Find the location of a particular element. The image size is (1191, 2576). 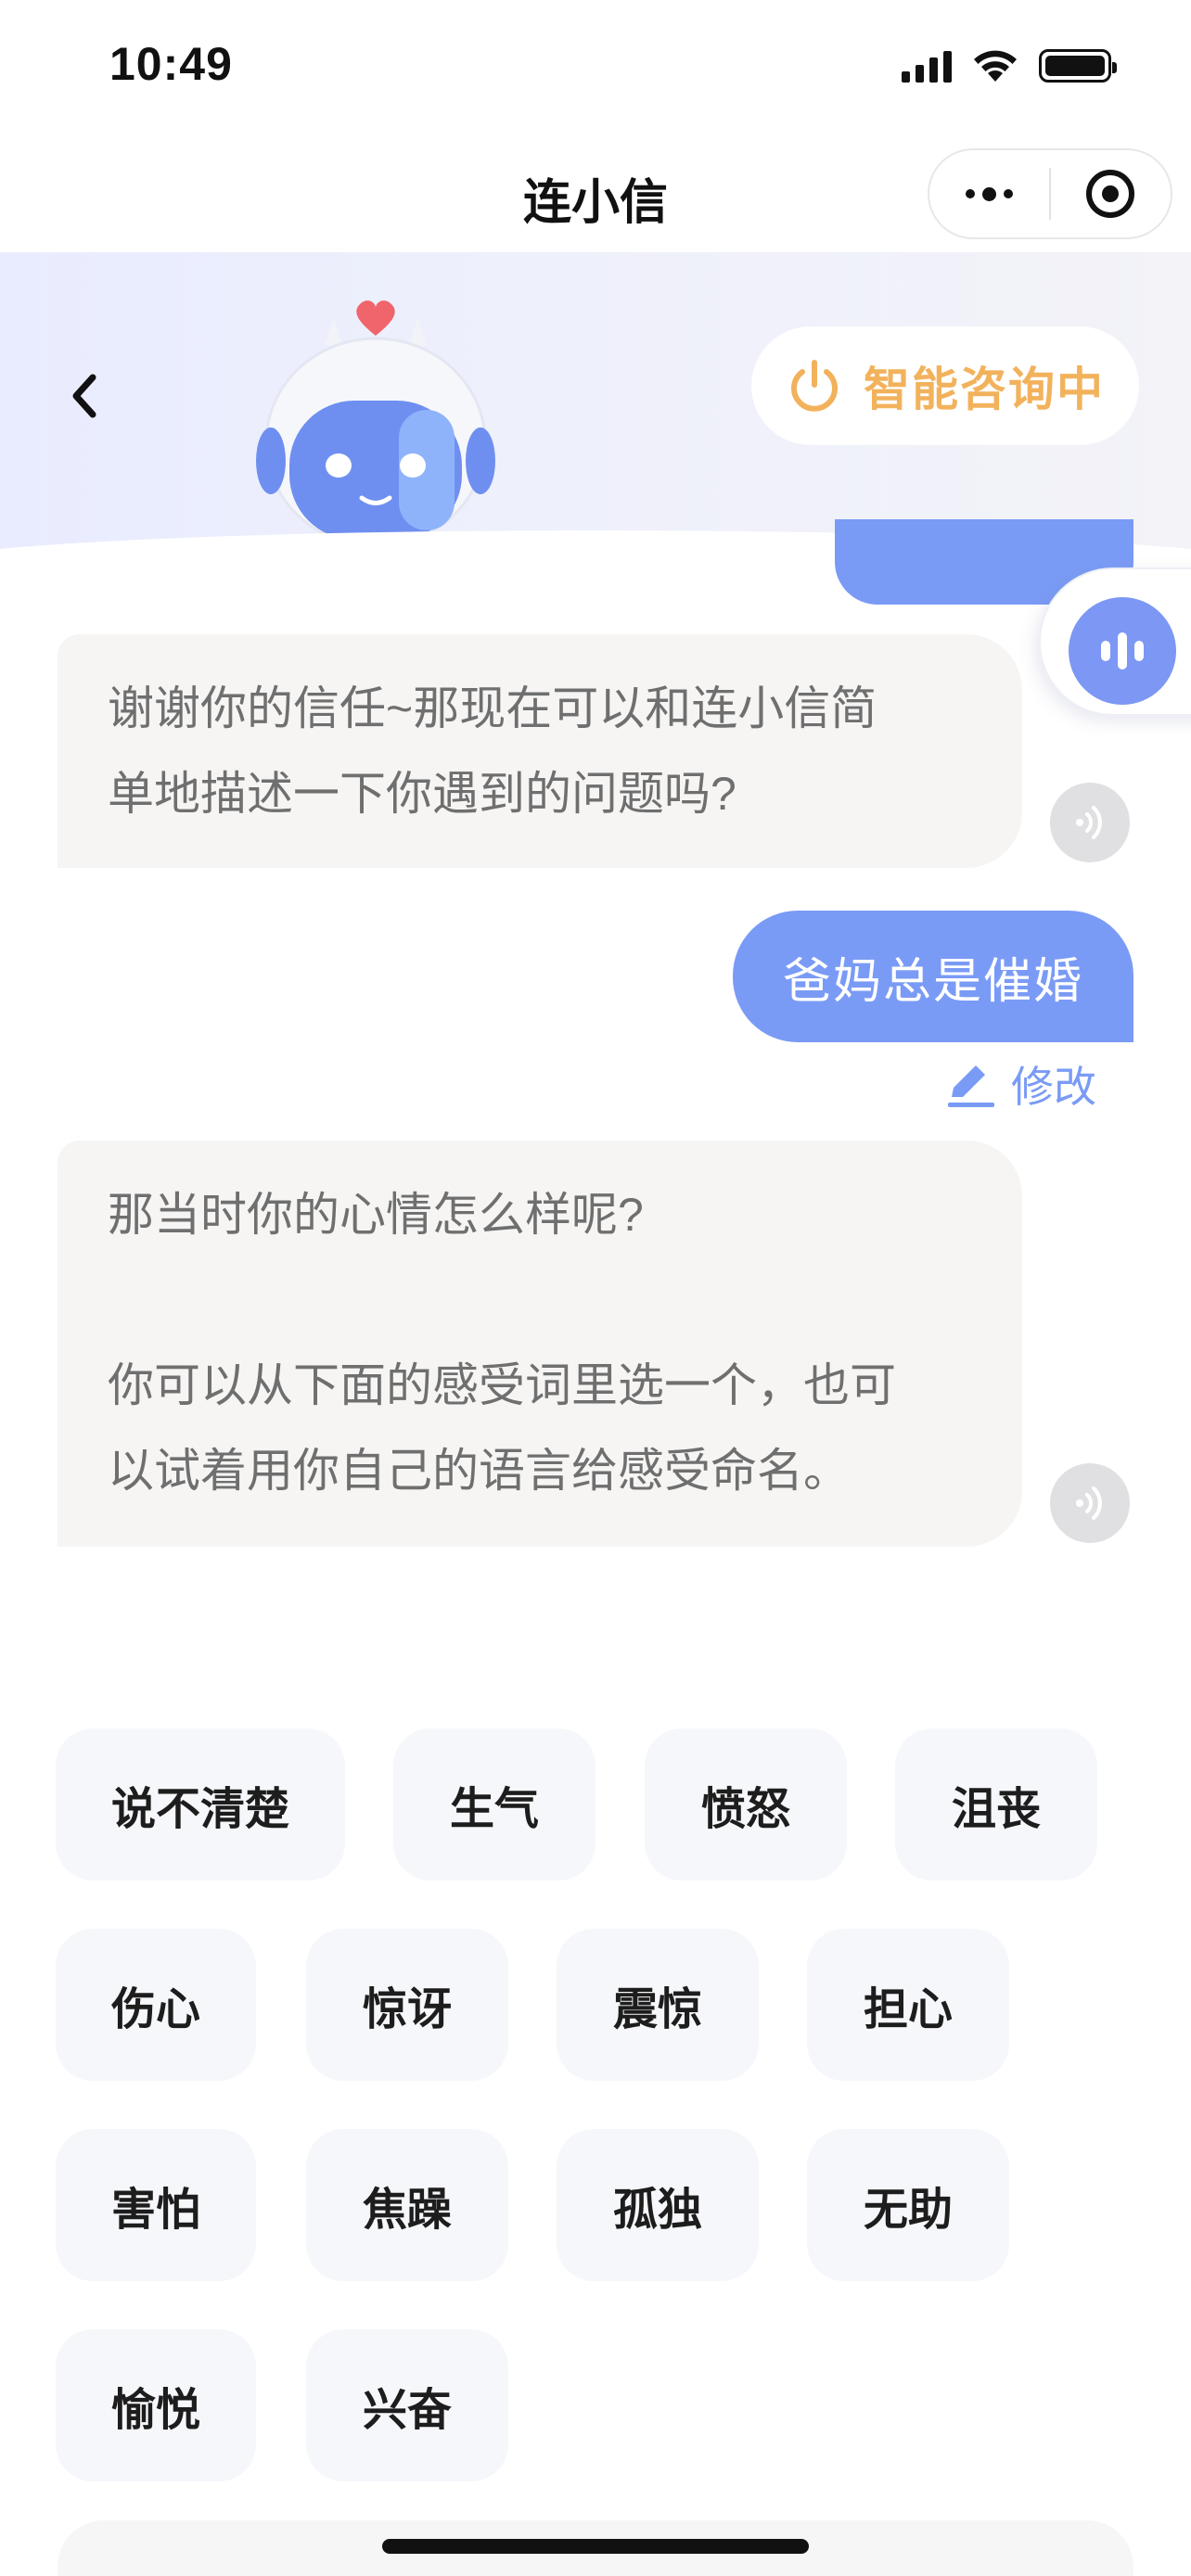

emotion-chip: 愤怒 is located at coordinates (746, 1805).